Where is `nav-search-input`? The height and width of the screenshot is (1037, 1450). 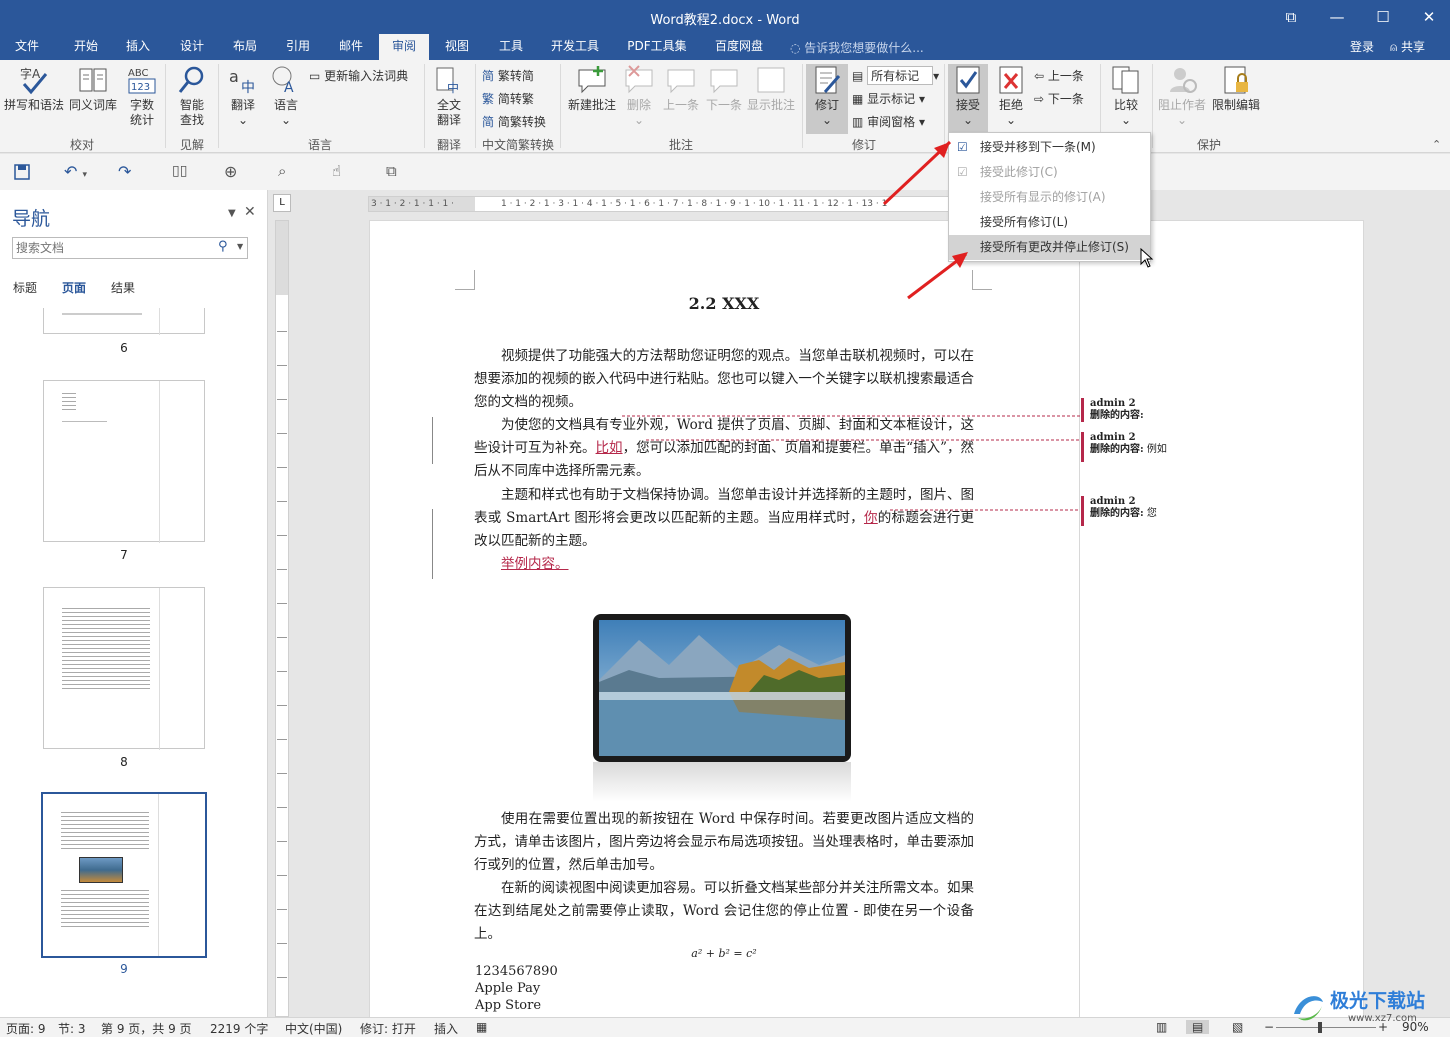 nav-search-input is located at coordinates (108, 248).